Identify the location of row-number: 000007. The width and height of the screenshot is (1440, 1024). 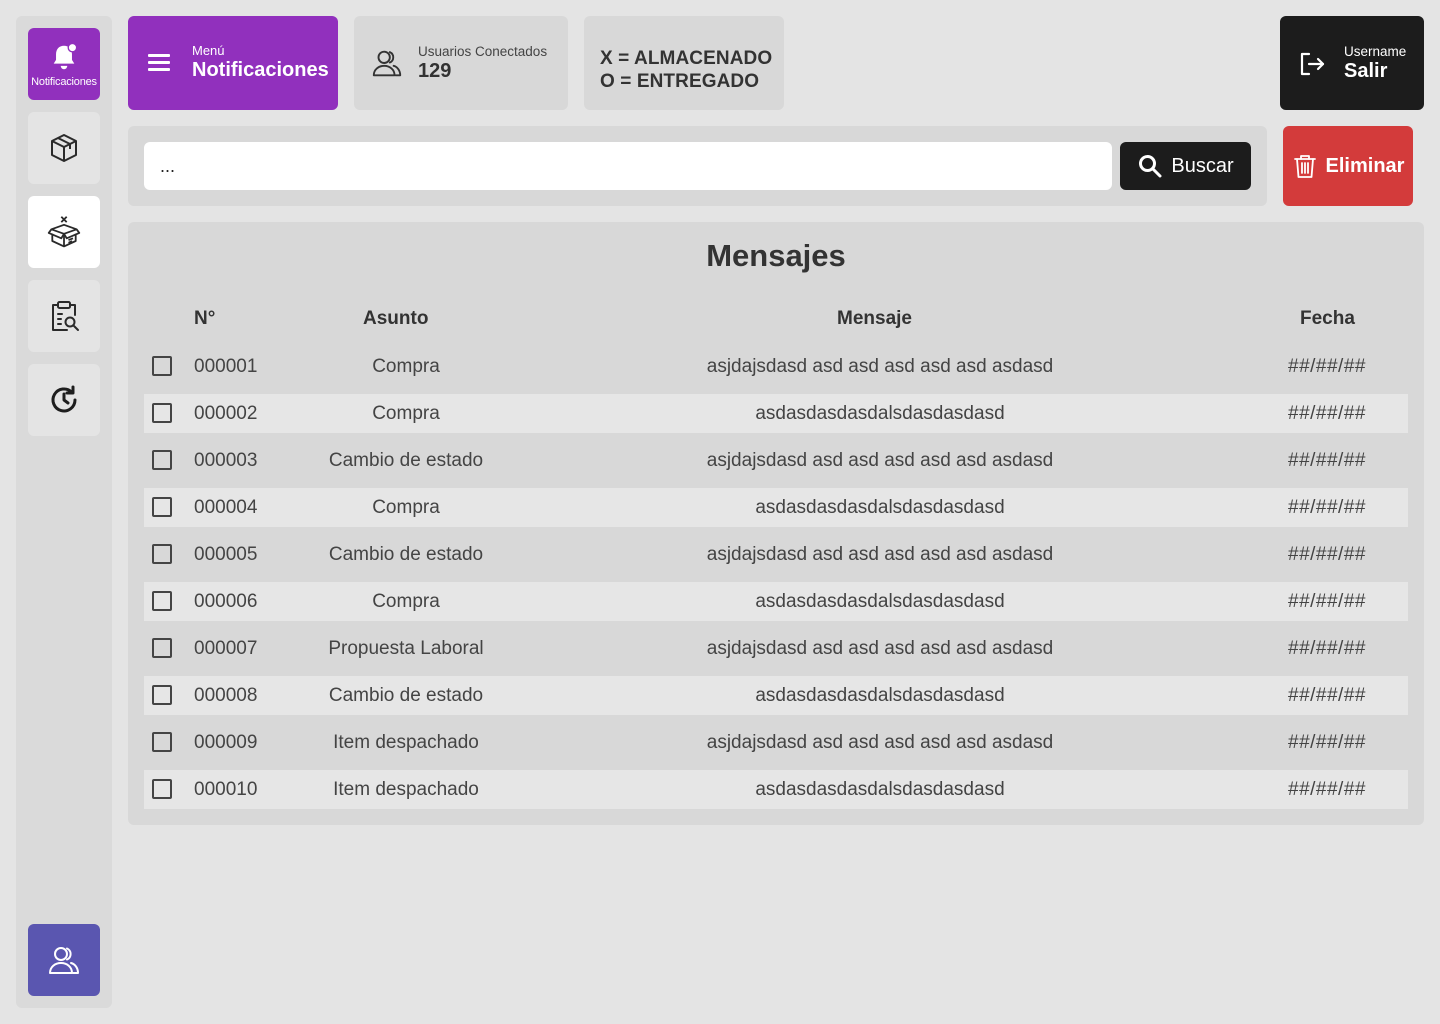
(226, 648).